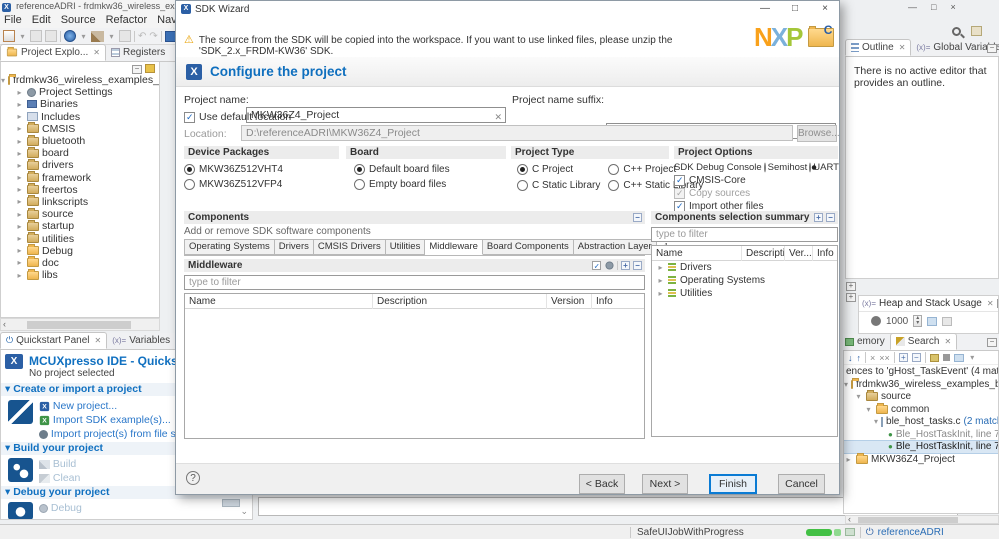 This screenshot has height=539, width=999. Describe the element at coordinates (80, 225) in the screenshot. I see `tree-item: ▸ startup` at that location.